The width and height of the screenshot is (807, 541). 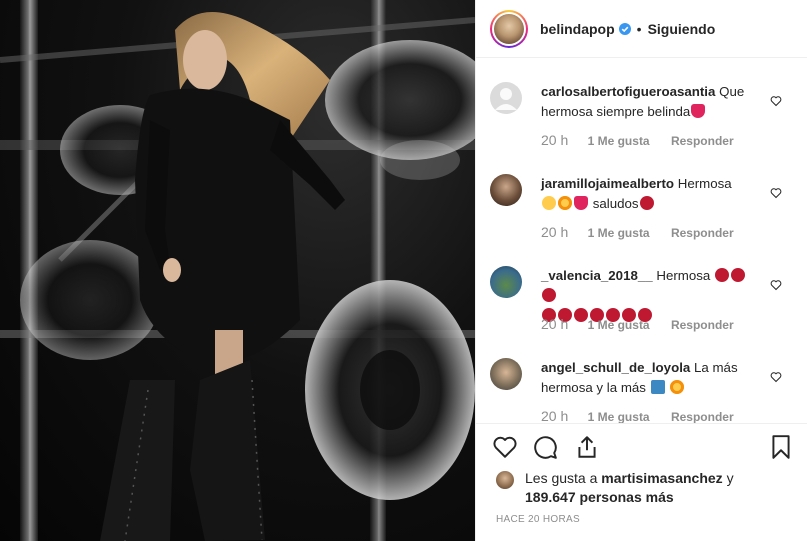 What do you see at coordinates (730, 478) in the screenshot?
I see `likes-conj: y` at bounding box center [730, 478].